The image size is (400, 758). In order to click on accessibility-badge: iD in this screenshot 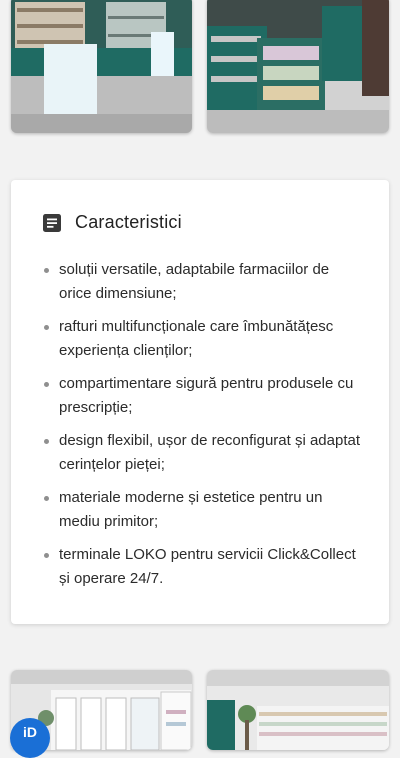, I will do `click(30, 738)`.